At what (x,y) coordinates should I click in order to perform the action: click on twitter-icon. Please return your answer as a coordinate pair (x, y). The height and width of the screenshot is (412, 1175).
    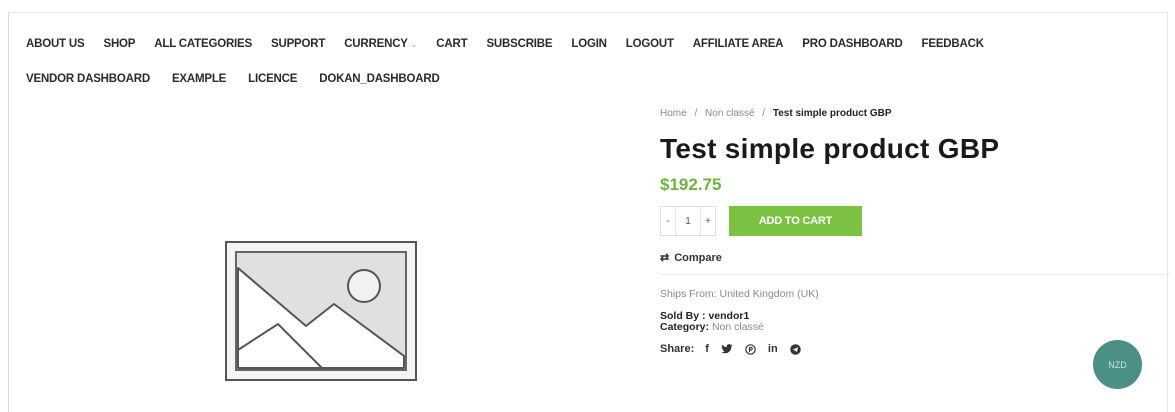
    Looking at the image, I should click on (727, 349).